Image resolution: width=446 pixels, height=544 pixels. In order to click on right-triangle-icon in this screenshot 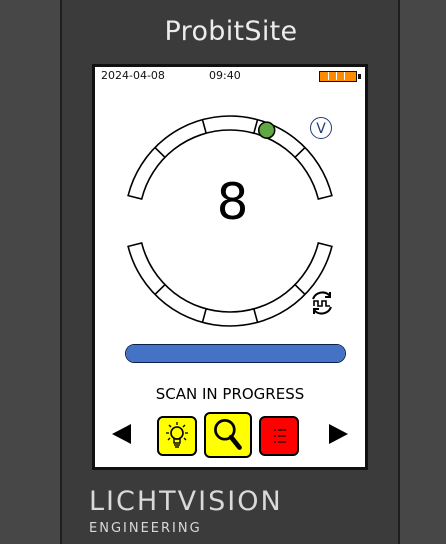, I will do `click(338, 434)`.